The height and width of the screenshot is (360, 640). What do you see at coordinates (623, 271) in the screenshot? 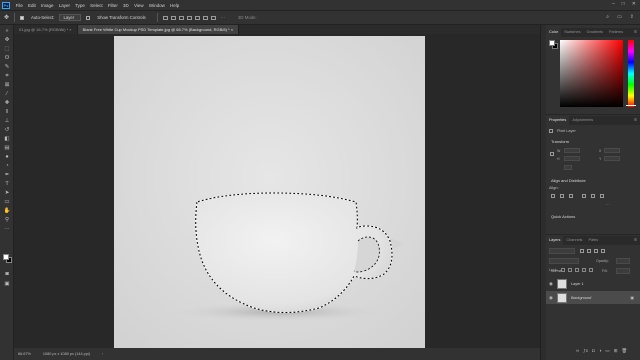
I see `fill-field` at bounding box center [623, 271].